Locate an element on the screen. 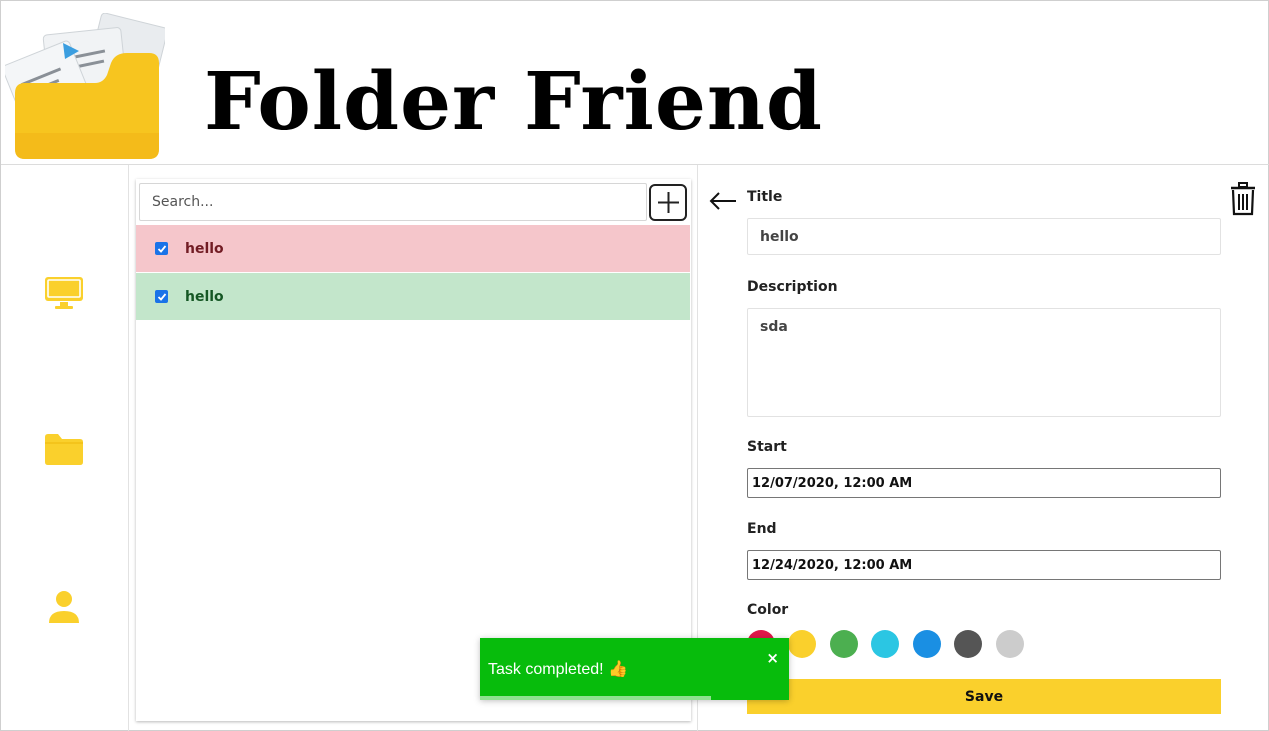 Image resolution: width=1269 pixels, height=731 pixels. color-swatch-green is located at coordinates (844, 644).